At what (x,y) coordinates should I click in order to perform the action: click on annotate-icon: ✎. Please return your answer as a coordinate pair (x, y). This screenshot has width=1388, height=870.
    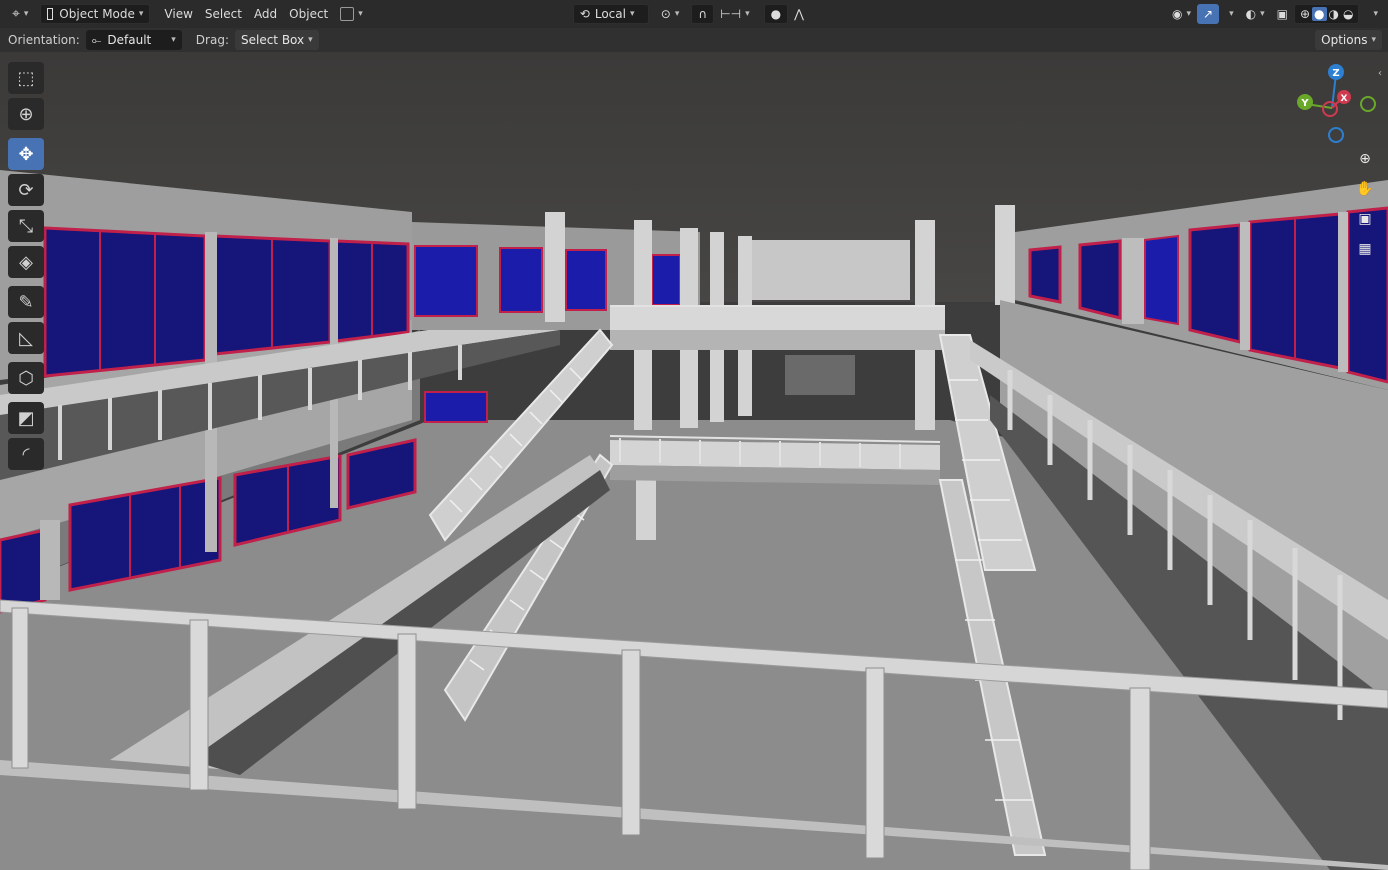
    Looking at the image, I should click on (26, 302).